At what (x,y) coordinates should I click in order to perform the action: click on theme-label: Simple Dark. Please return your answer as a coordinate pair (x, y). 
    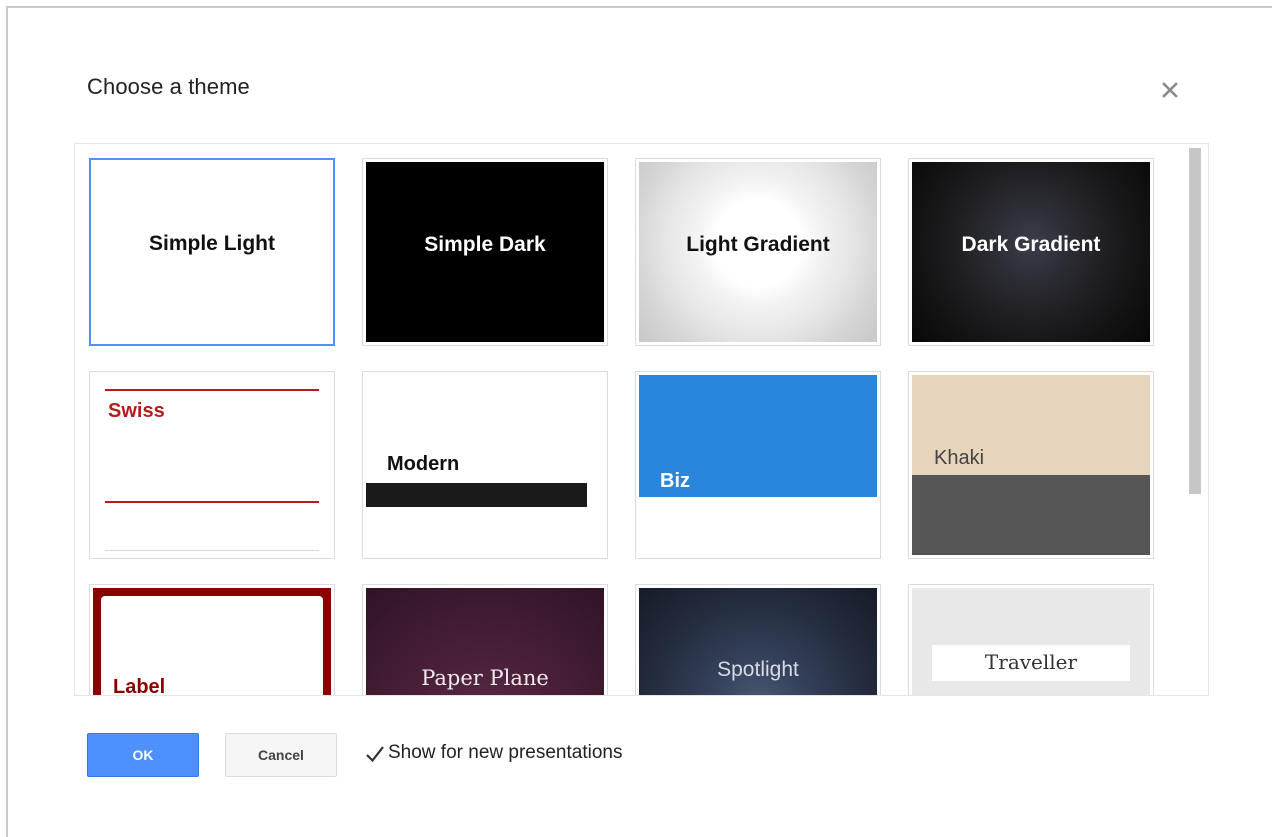
    Looking at the image, I should click on (485, 244).